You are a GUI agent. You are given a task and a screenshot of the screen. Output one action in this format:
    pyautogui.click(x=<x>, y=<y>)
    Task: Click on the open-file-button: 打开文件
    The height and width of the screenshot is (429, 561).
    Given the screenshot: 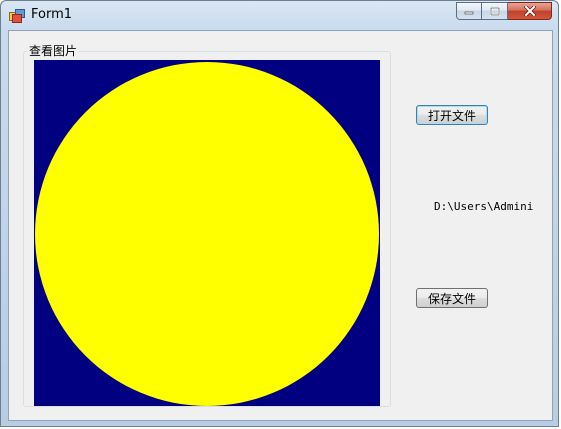 What is the action you would take?
    pyautogui.click(x=452, y=115)
    